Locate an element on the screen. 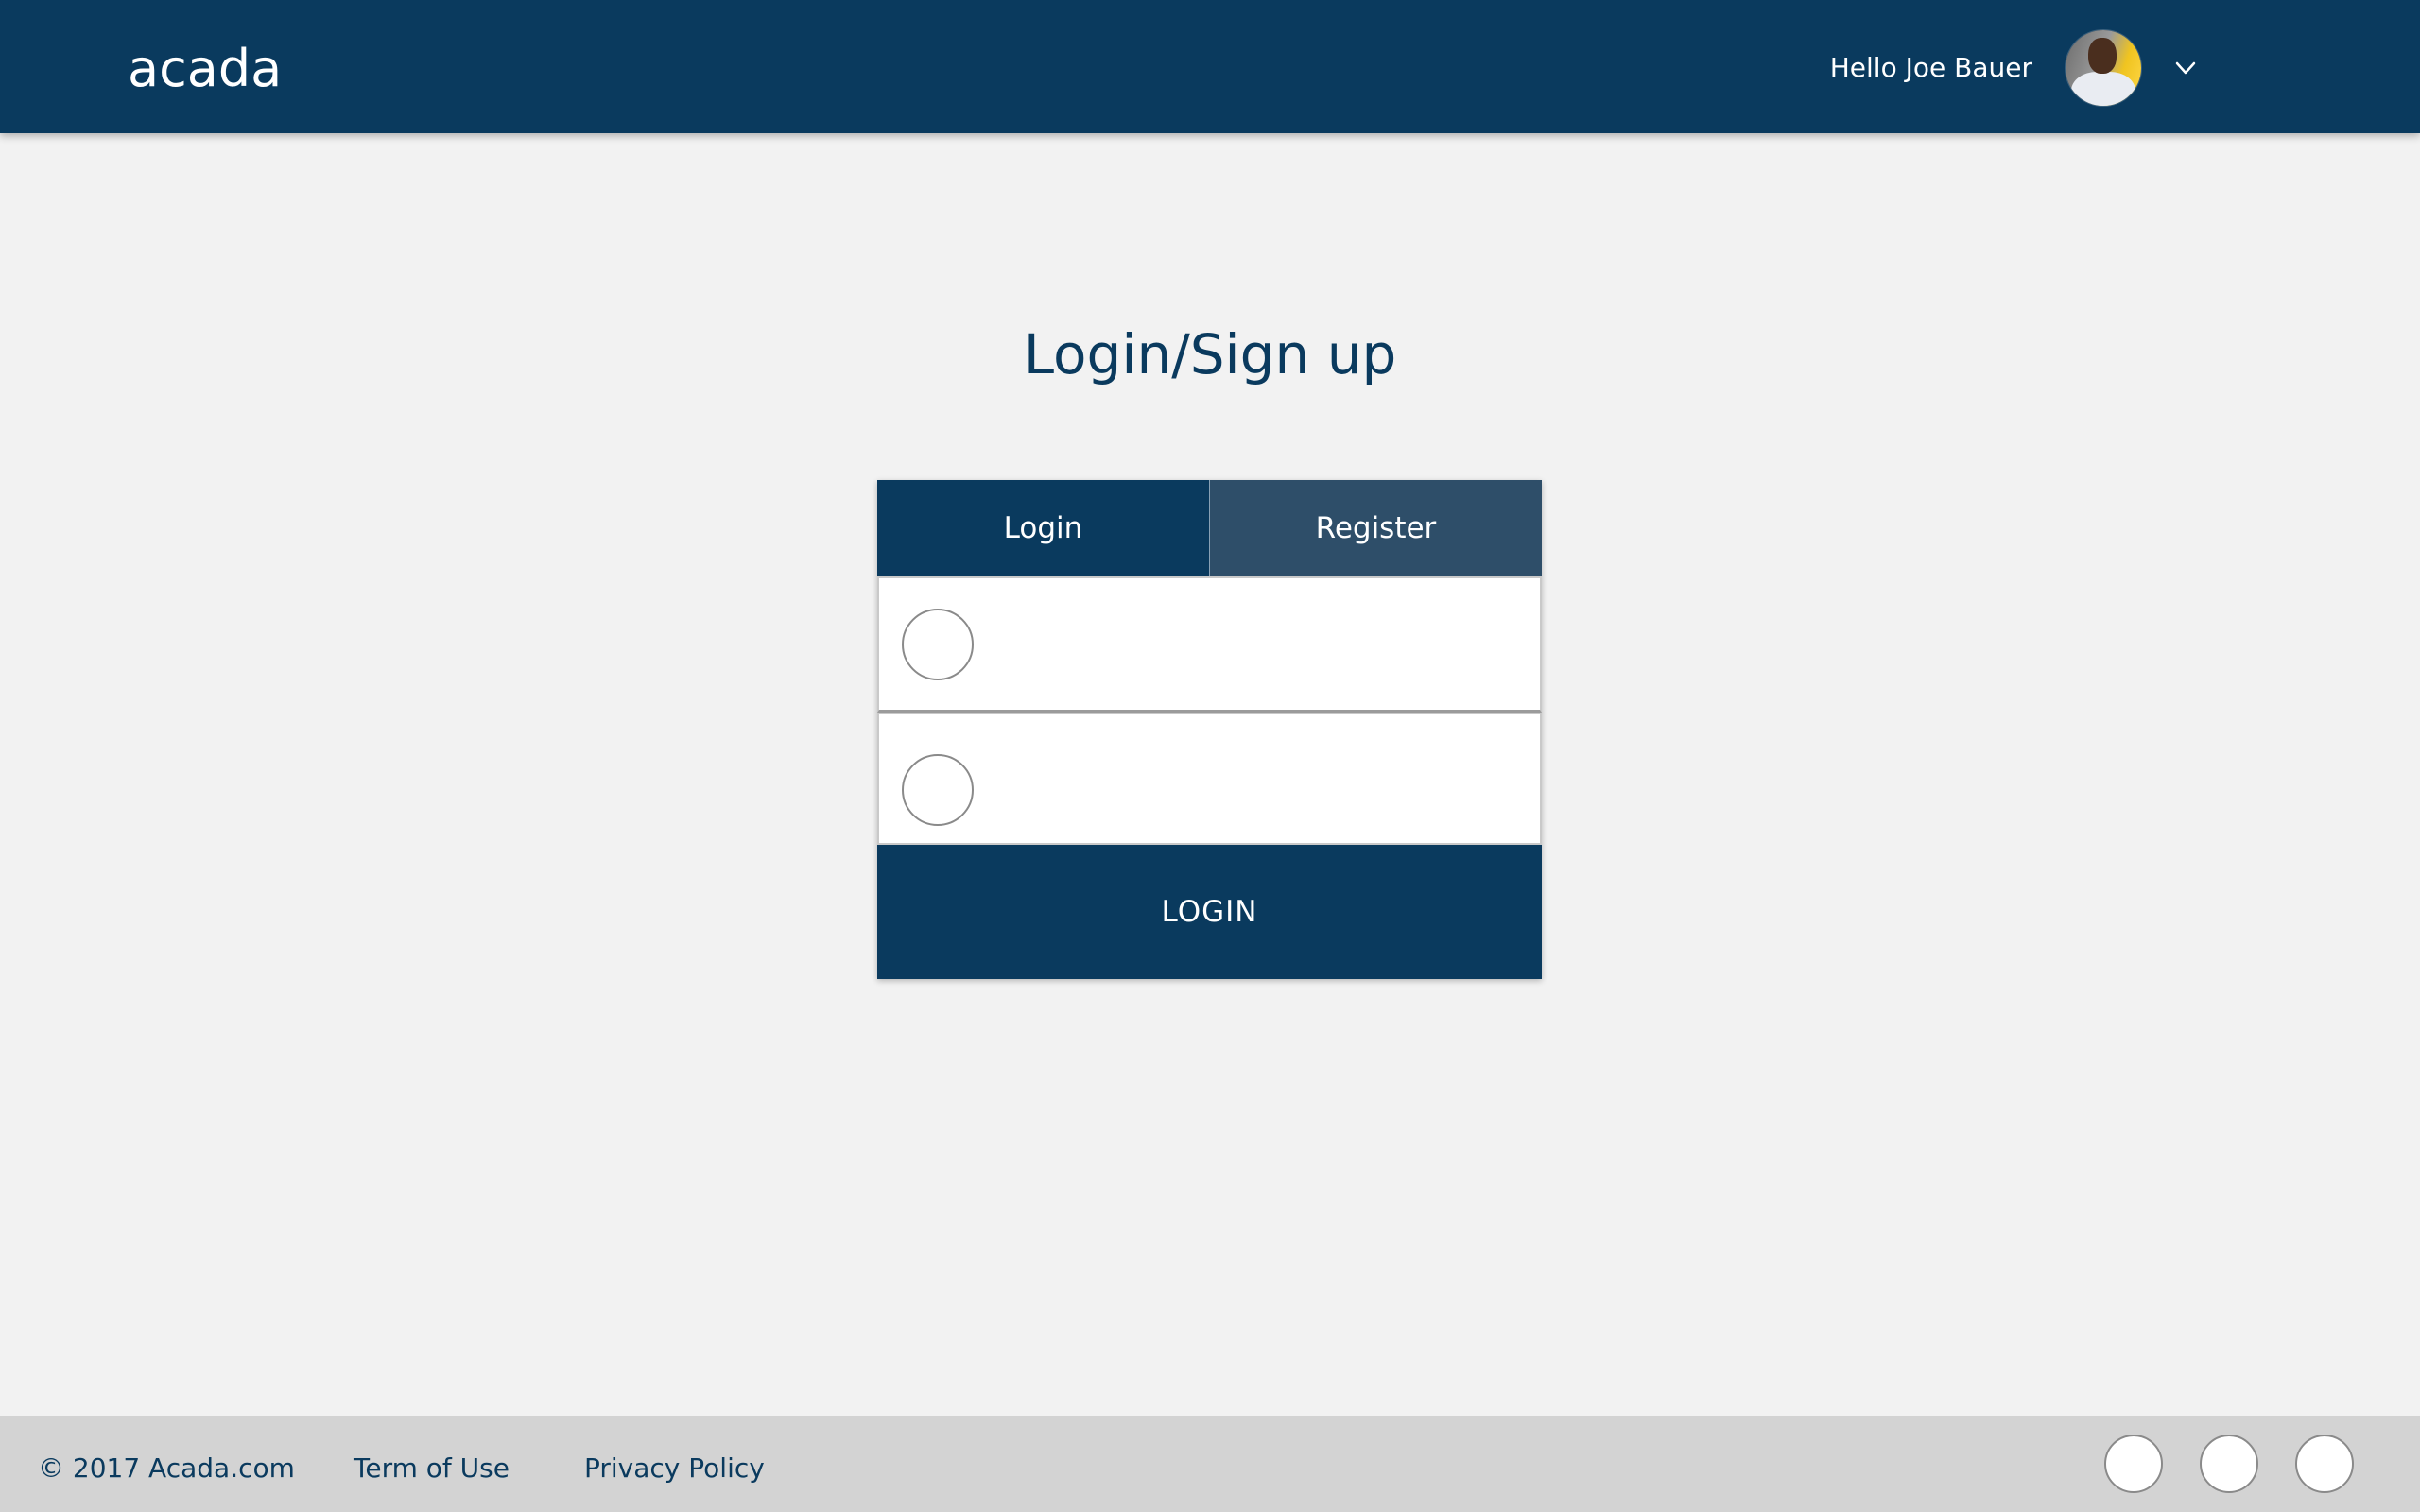 The image size is (2420, 1512). auth-tabs: Login Register is located at coordinates (1210, 528).